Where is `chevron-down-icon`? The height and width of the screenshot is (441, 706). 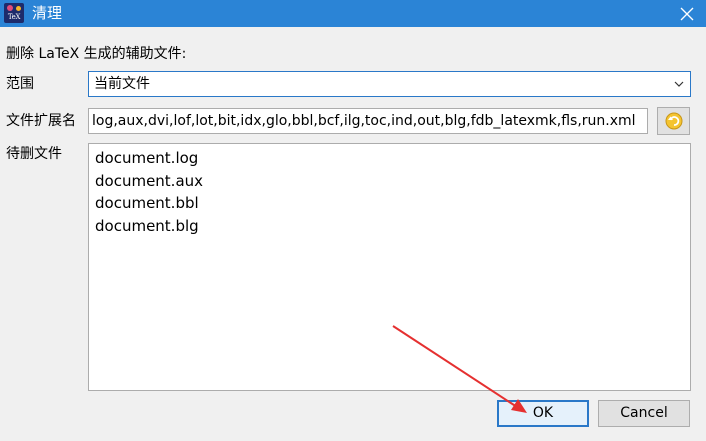
chevron-down-icon is located at coordinates (679, 84).